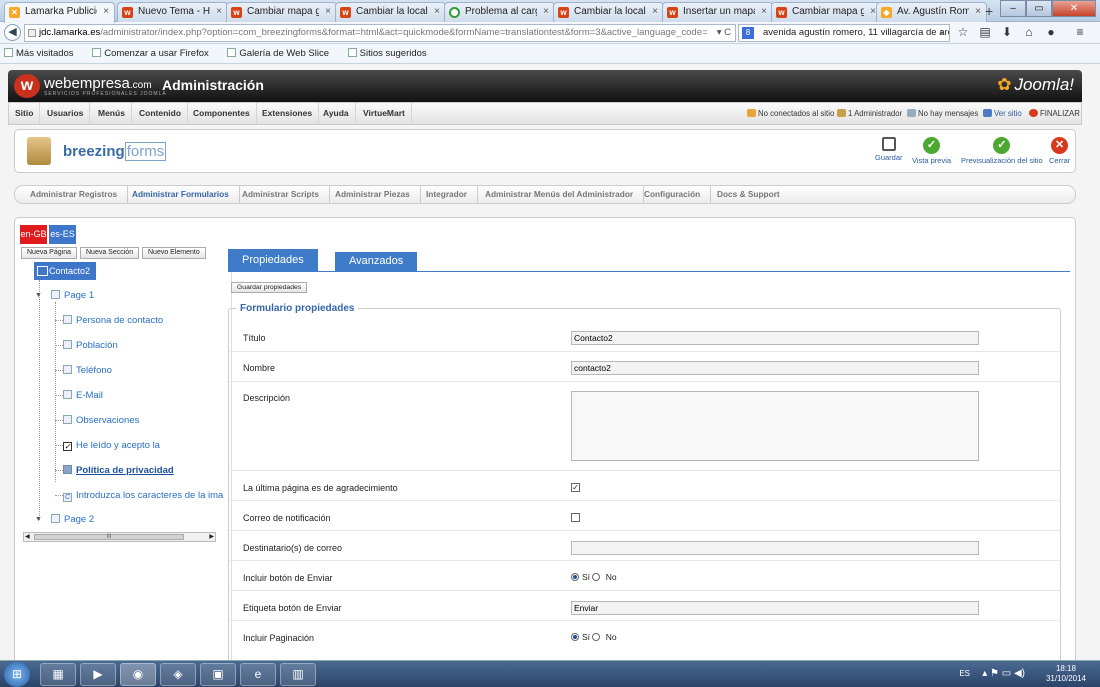 Image resolution: width=1100 pixels, height=687 pixels. What do you see at coordinates (172, 12) in the screenshot?
I see `browser-tab: wNuevo Tema - Ho...×` at bounding box center [172, 12].